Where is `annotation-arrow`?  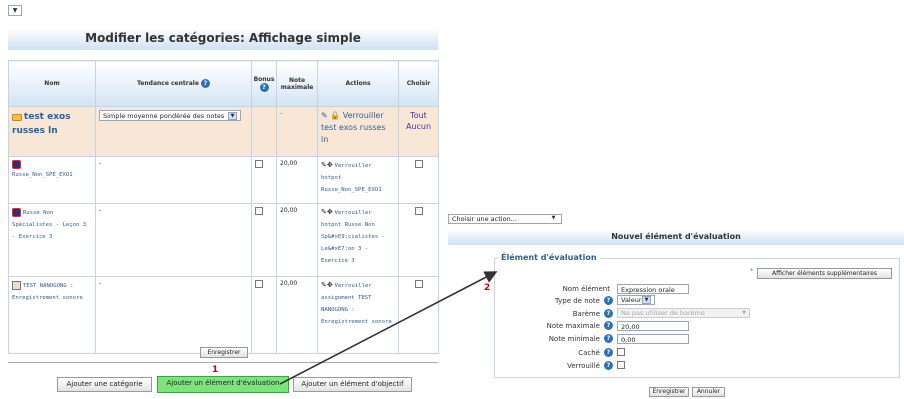
annotation-arrow is located at coordinates (388, 328).